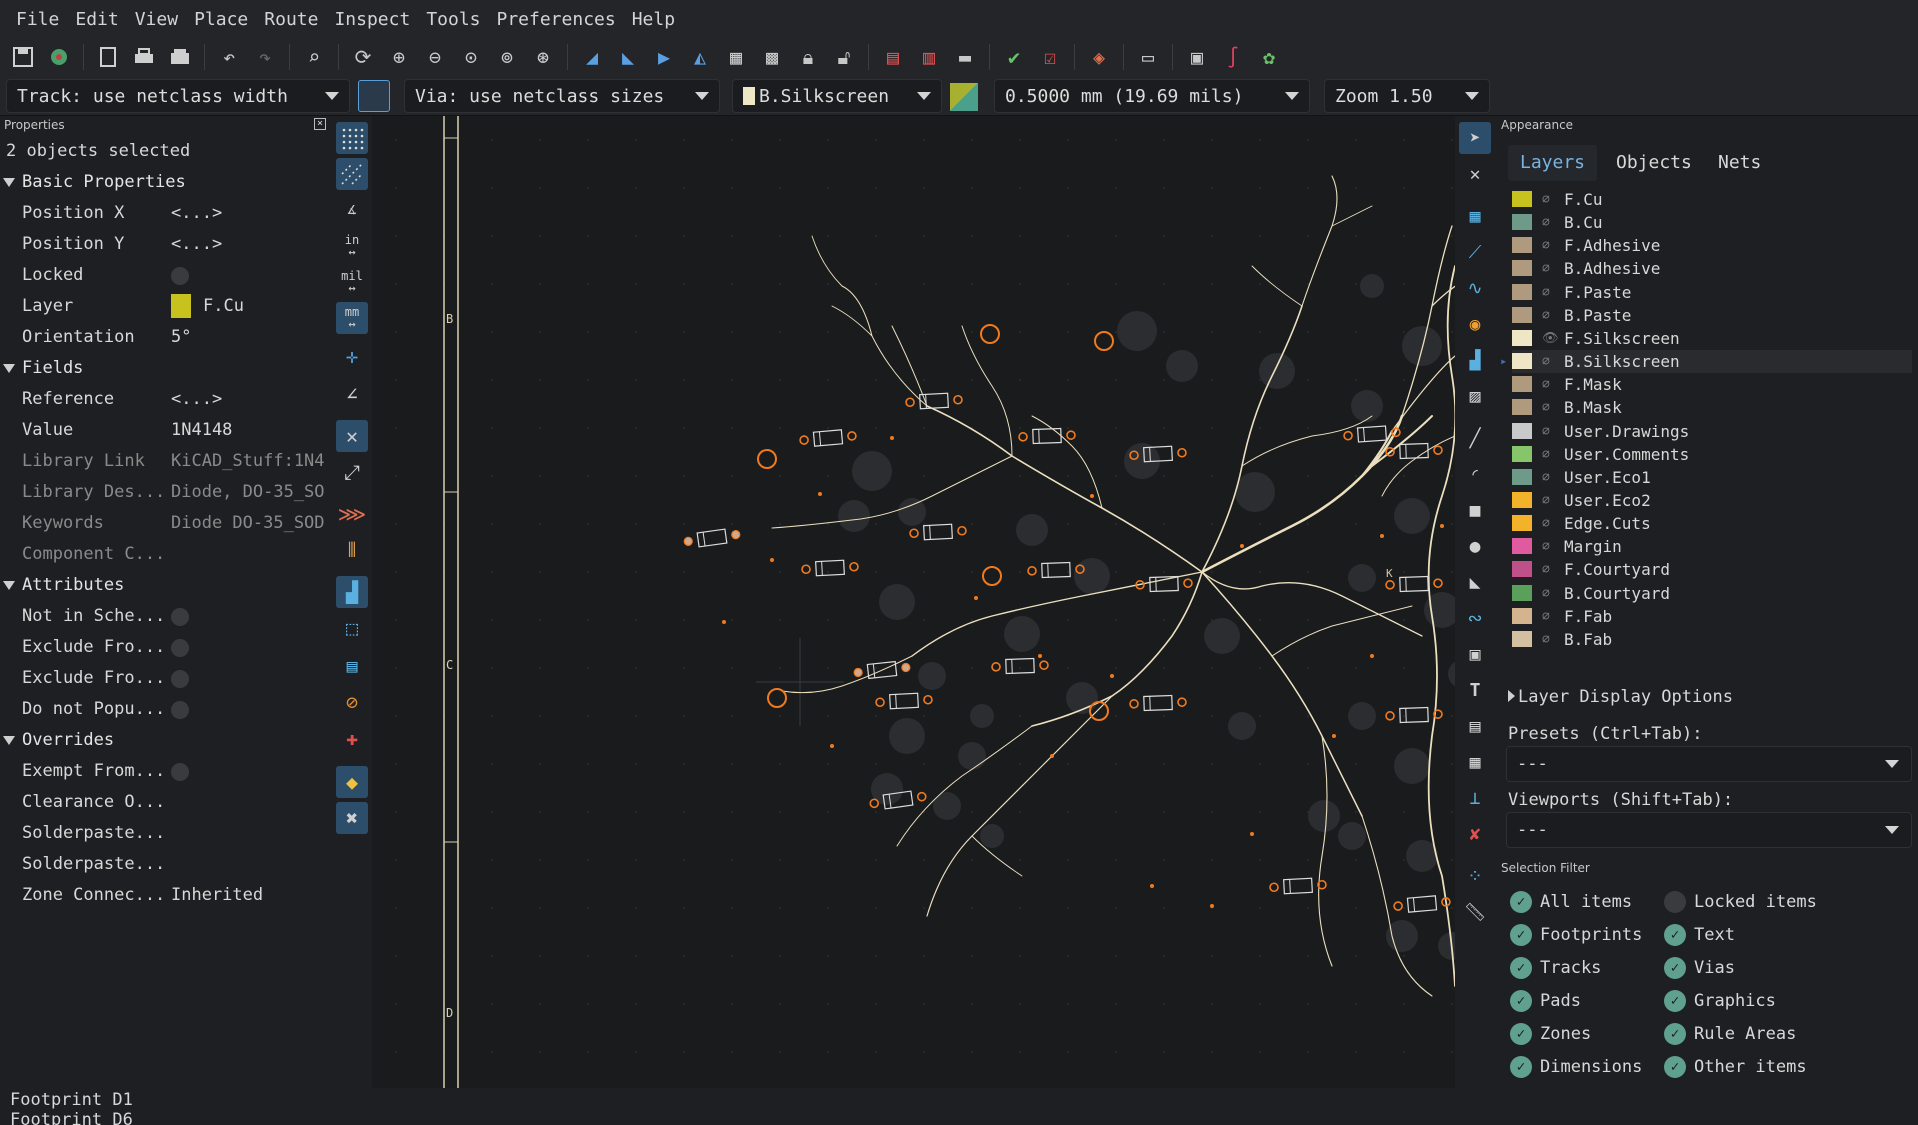 The width and height of the screenshot is (1918, 1125). I want to click on property-orientation: Orientation 5°, so click(165, 337).